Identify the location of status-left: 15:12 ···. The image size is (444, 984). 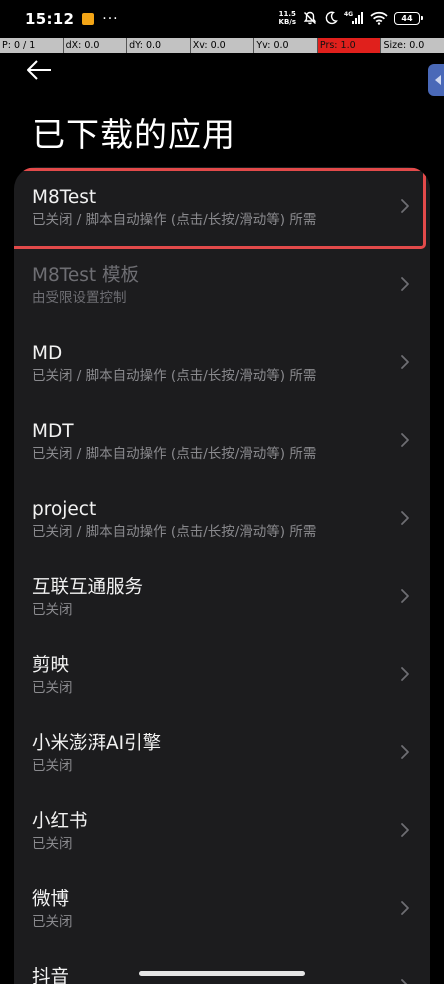
(59, 19).